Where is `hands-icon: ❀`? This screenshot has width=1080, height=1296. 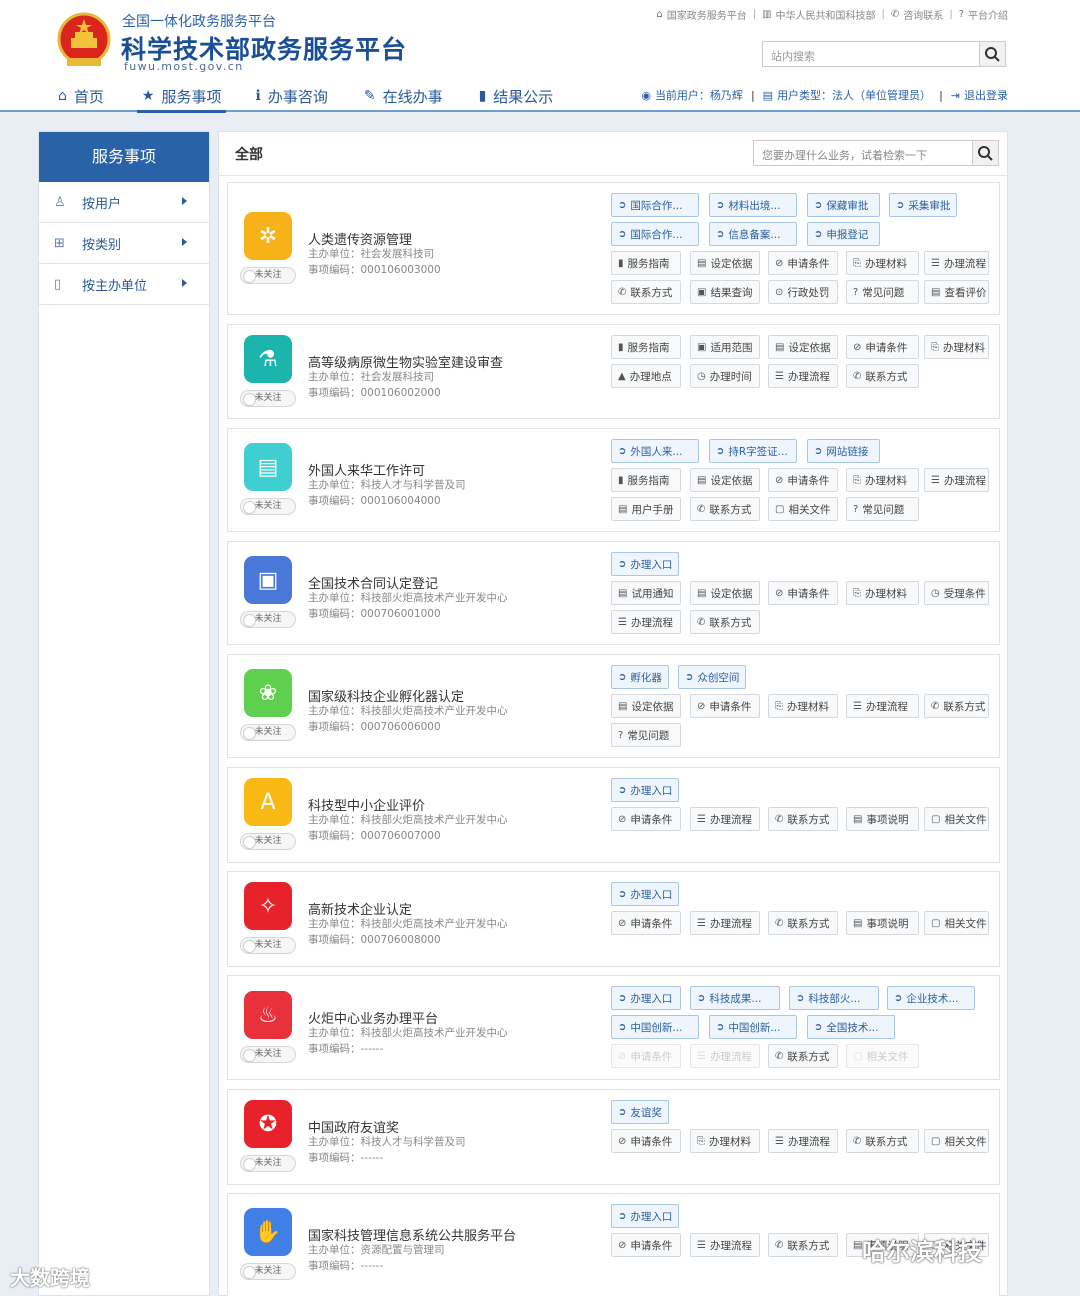
hands-icon: ❀ is located at coordinates (268, 693).